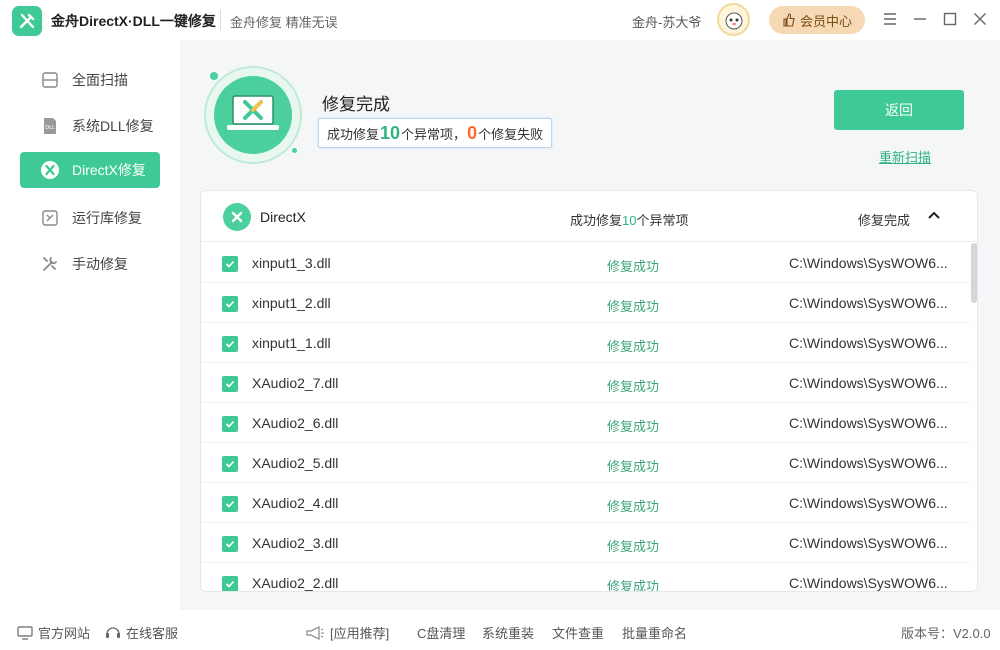  What do you see at coordinates (508, 632) in the screenshot?
I see `footer-link-reinstall: 系统重装` at bounding box center [508, 632].